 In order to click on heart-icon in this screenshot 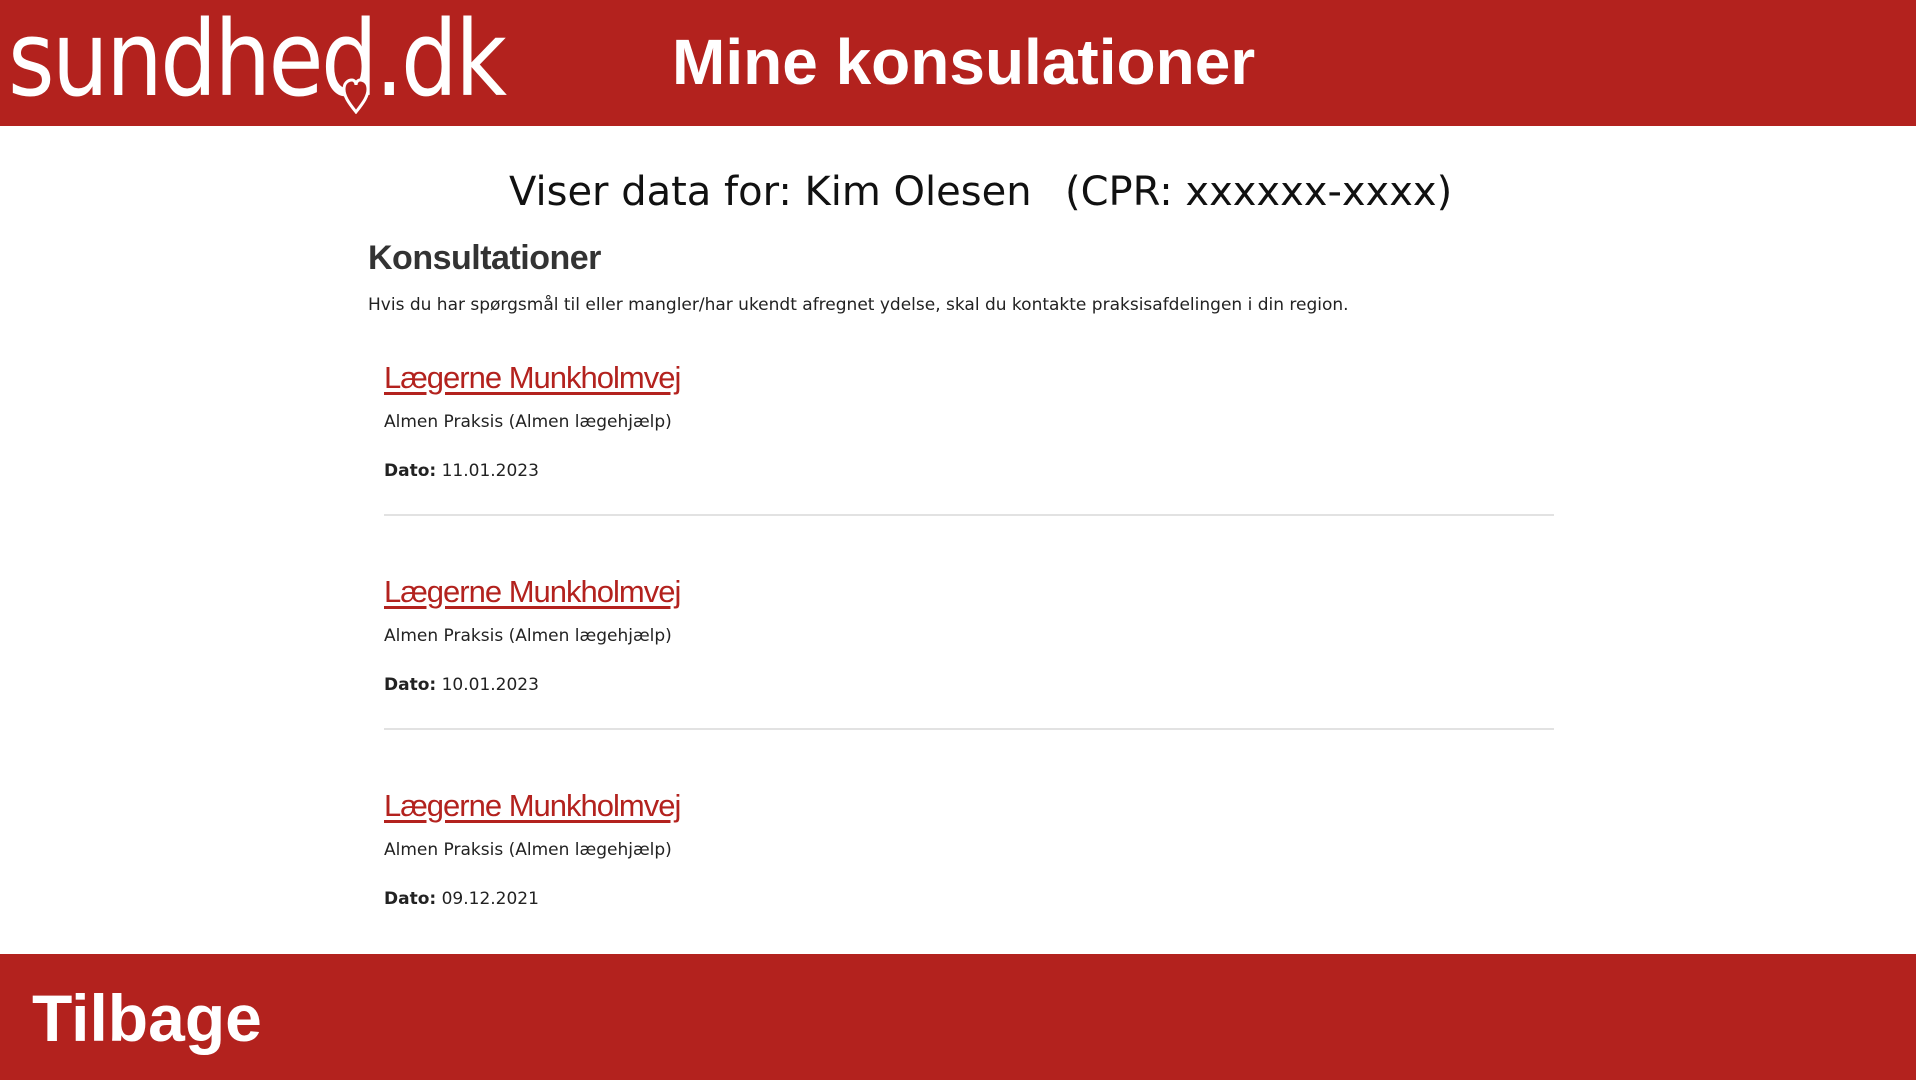, I will do `click(356, 96)`.